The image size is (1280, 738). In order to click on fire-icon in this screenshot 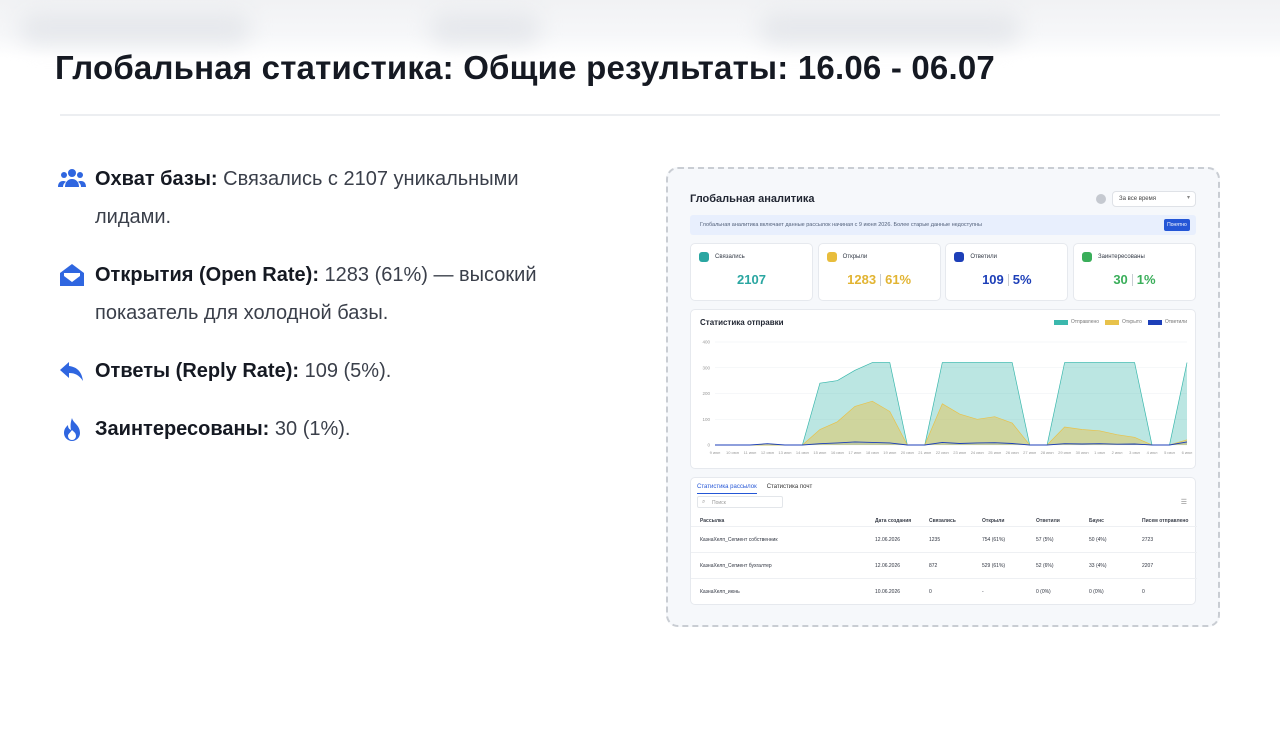, I will do `click(72, 429)`.